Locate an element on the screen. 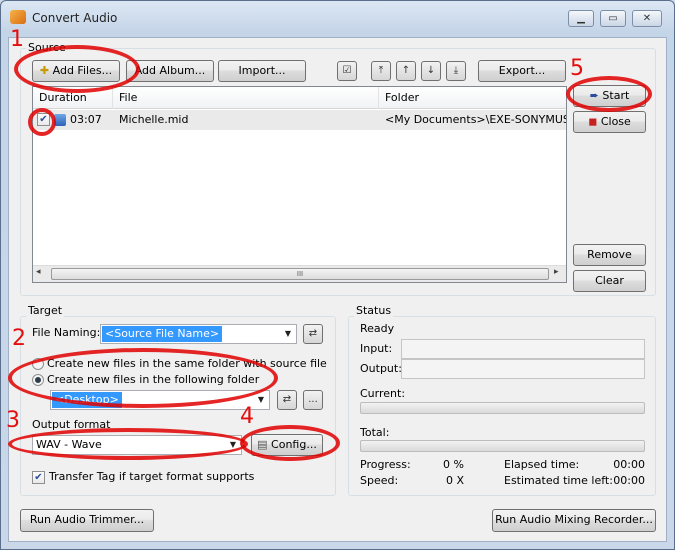  file-naming-value: <Source File Name> is located at coordinates (162, 334).